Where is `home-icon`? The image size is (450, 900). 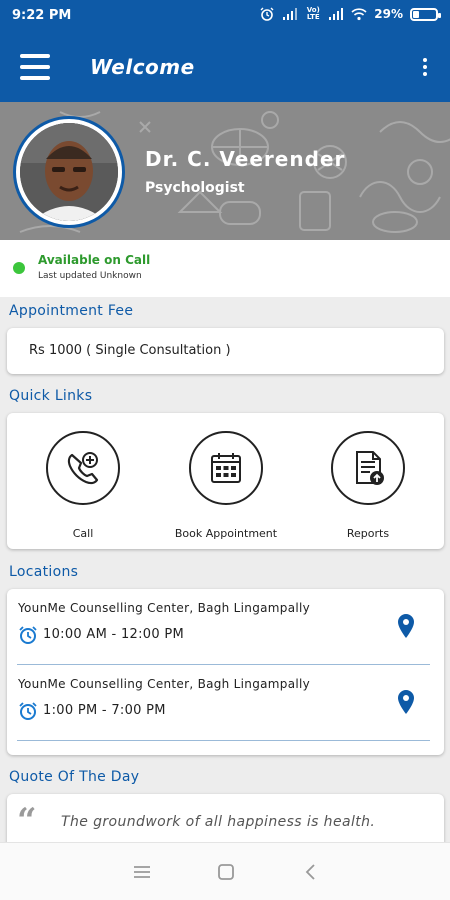 home-icon is located at coordinates (226, 872).